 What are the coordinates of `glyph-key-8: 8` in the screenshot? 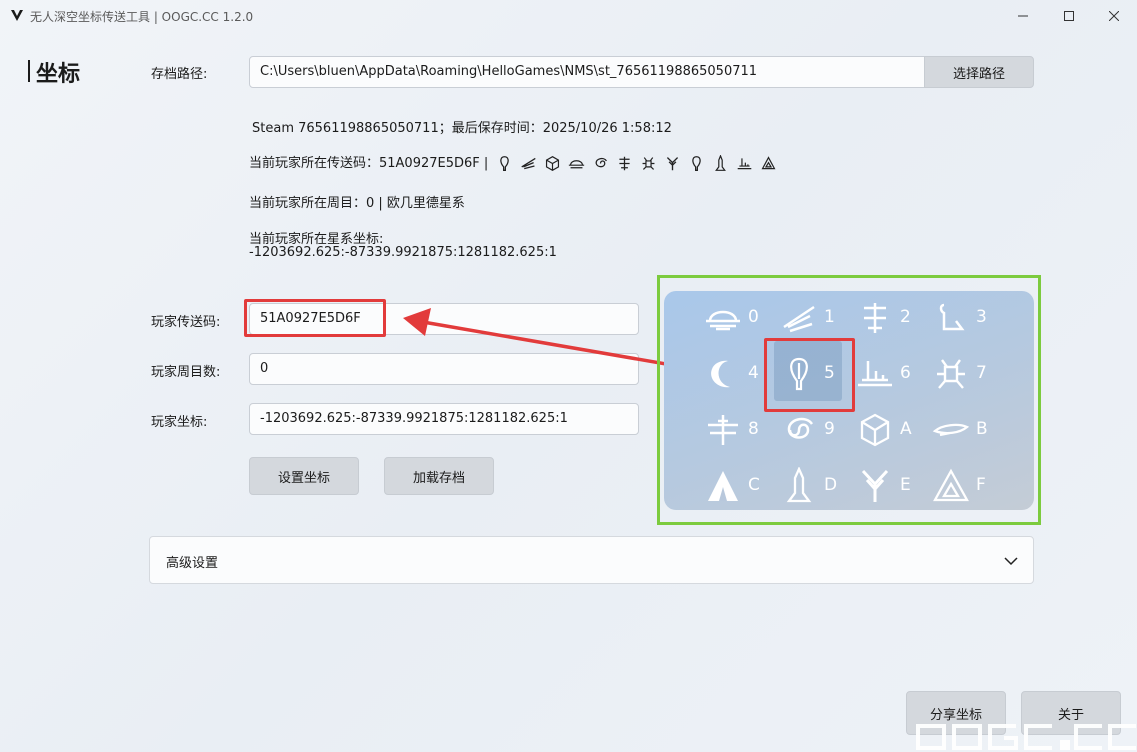 It's located at (753, 429).